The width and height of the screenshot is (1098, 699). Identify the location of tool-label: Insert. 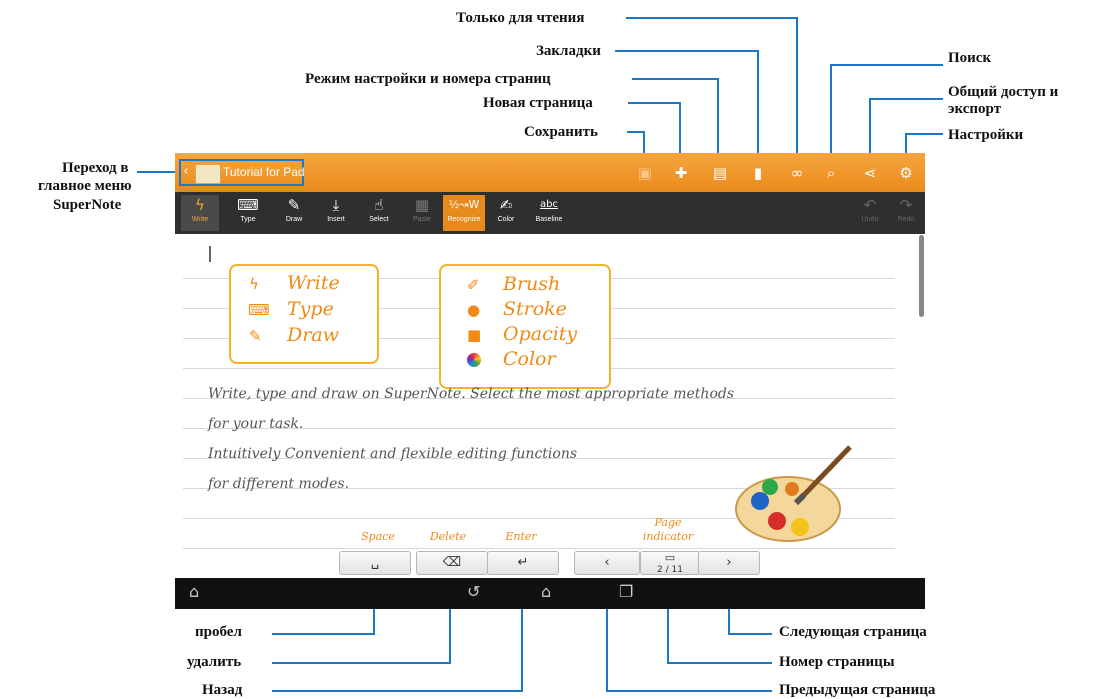
(336, 219).